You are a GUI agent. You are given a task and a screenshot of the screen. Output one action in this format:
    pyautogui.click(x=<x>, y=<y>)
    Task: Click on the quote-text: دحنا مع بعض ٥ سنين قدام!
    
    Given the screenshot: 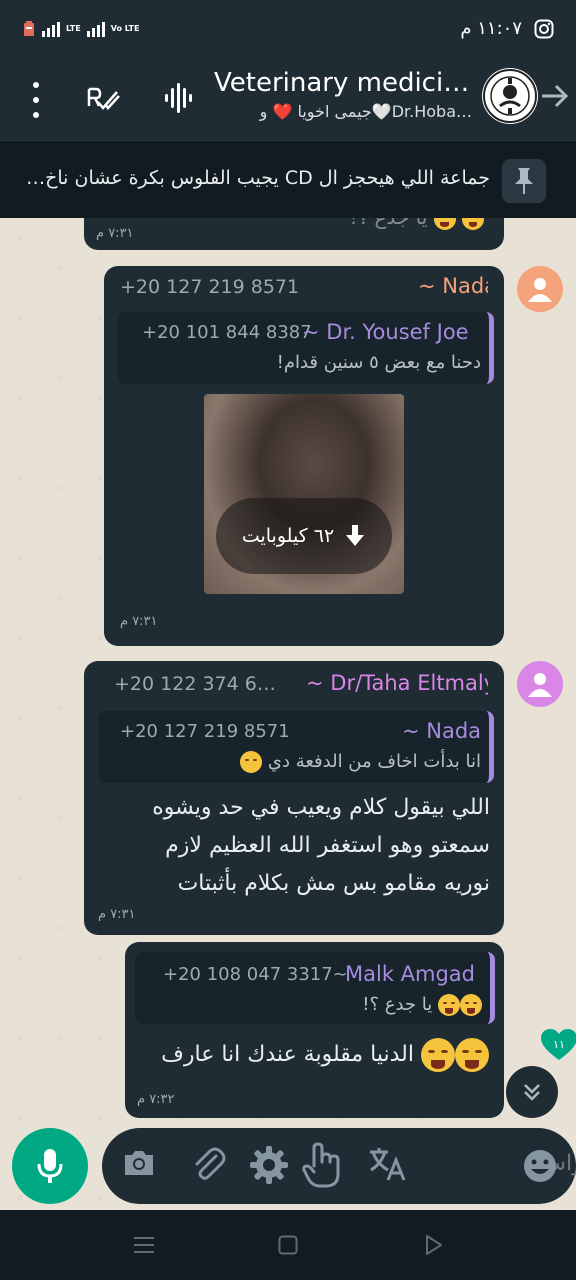 What is the action you would take?
    pyautogui.click(x=378, y=362)
    